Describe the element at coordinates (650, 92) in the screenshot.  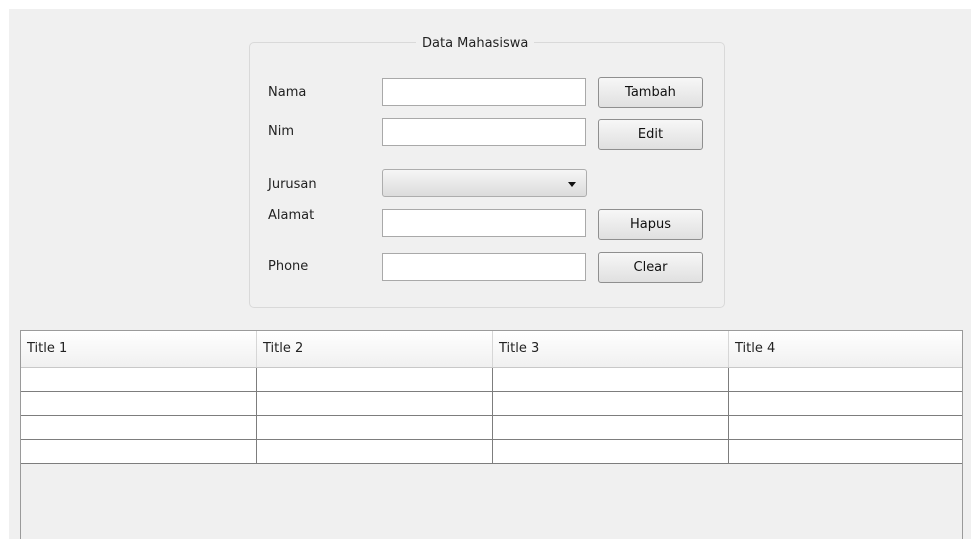
I see `tambah-button: Tambah` at that location.